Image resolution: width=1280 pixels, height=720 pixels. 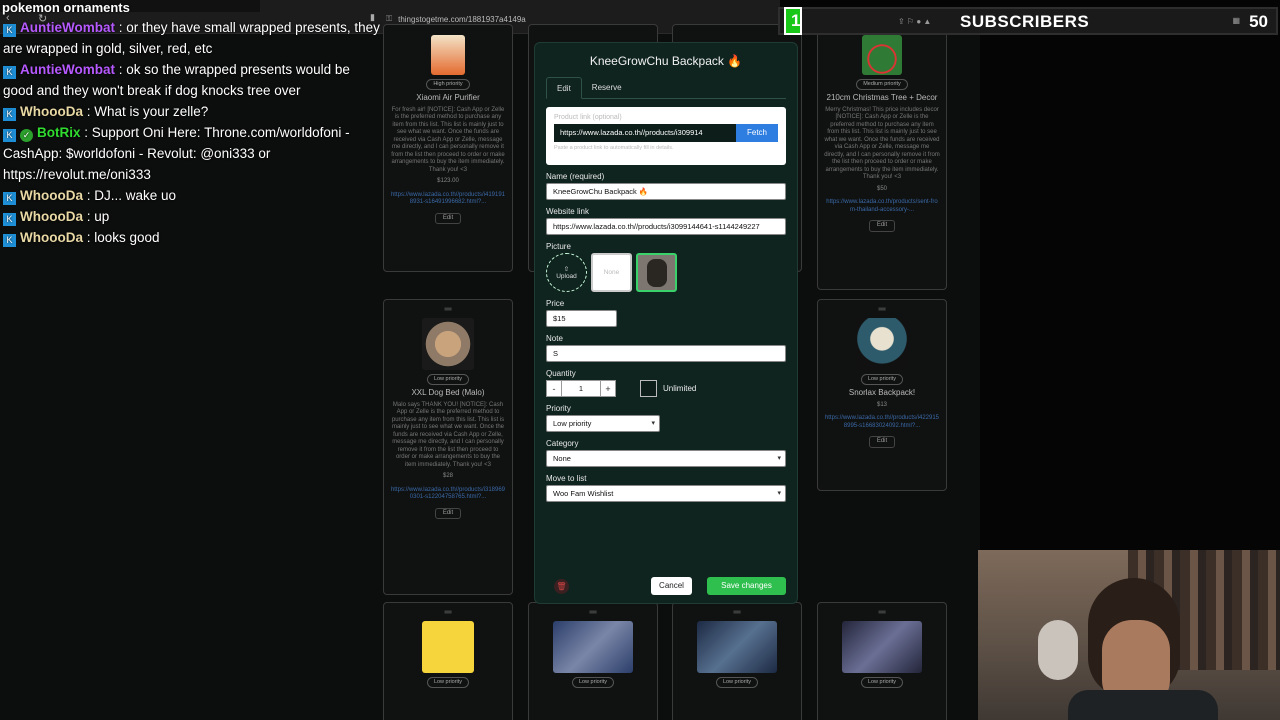 I want to click on product-link-label: Product link (optional), so click(x=588, y=117).